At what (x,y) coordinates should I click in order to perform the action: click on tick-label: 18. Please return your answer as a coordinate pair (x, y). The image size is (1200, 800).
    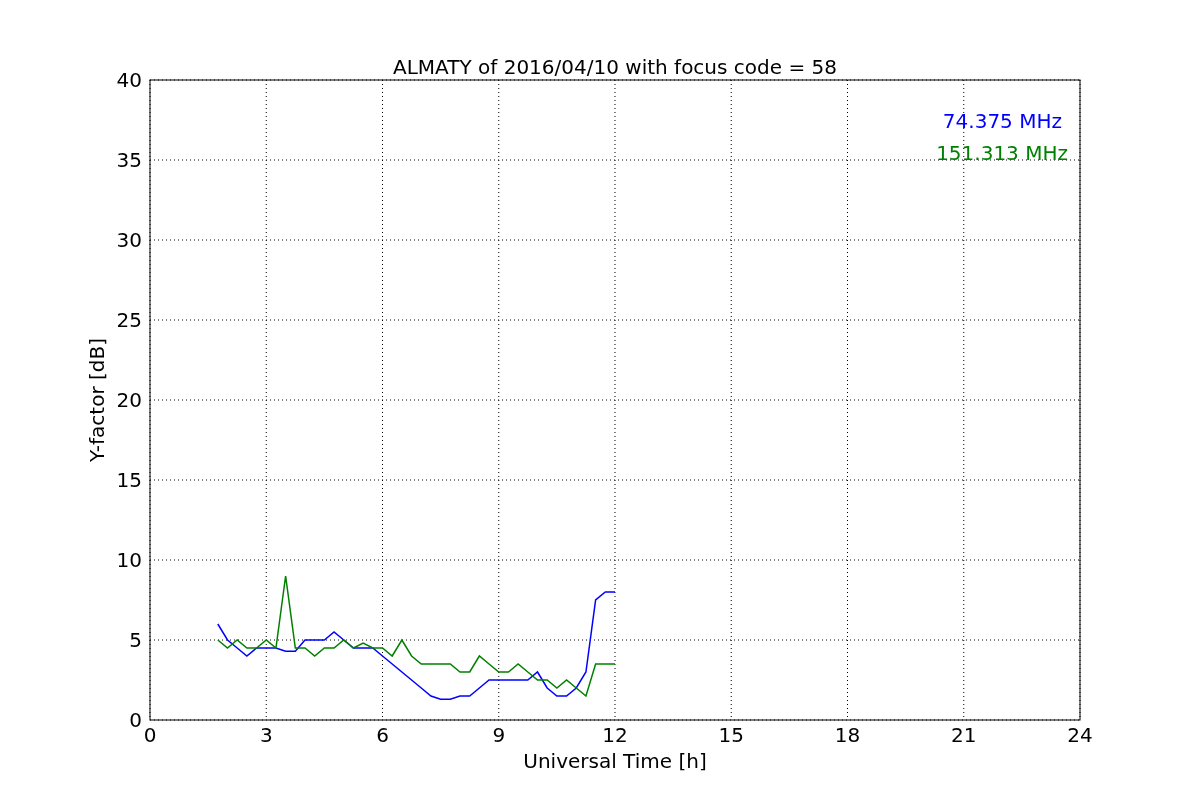
    Looking at the image, I should click on (847, 735).